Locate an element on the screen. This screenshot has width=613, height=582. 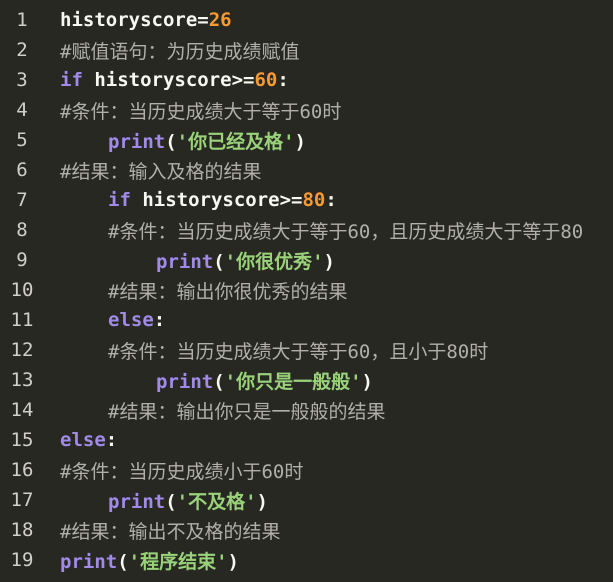
code-text: print('不及格') is located at coordinates (156, 500).